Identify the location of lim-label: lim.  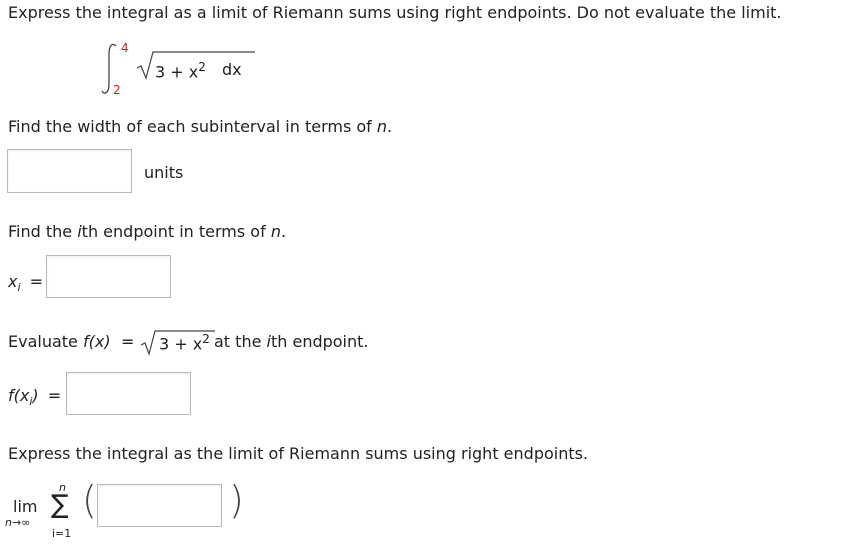
(25, 506).